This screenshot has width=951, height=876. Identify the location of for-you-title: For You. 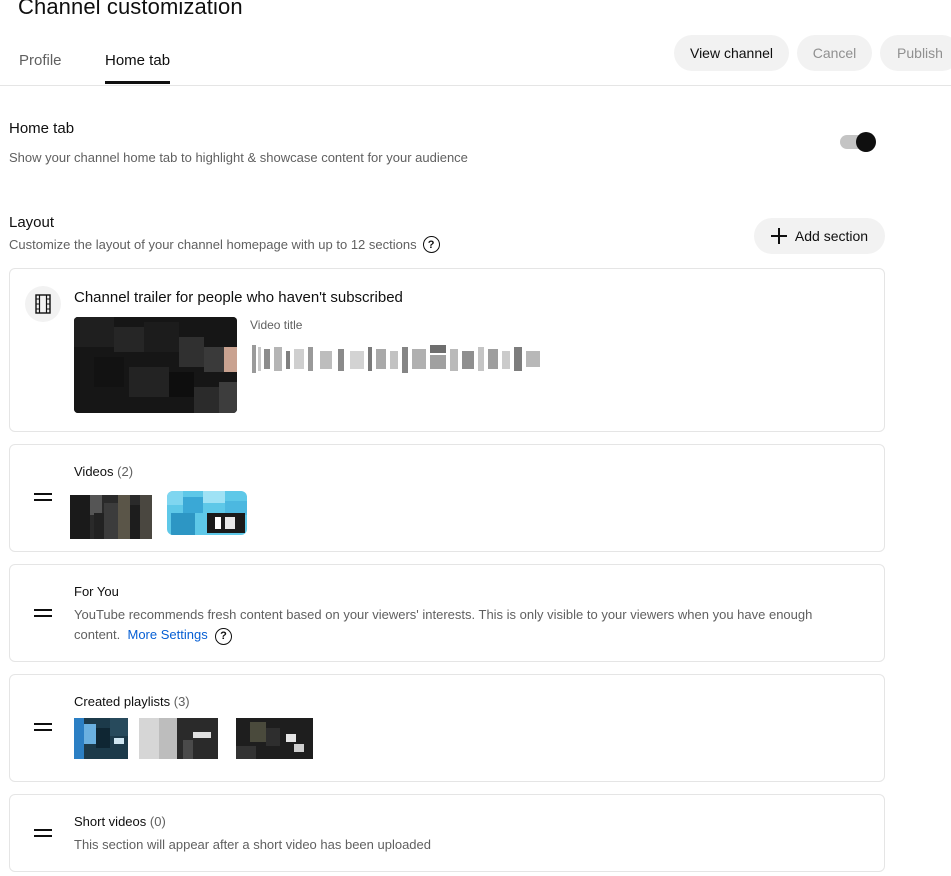
(96, 591).